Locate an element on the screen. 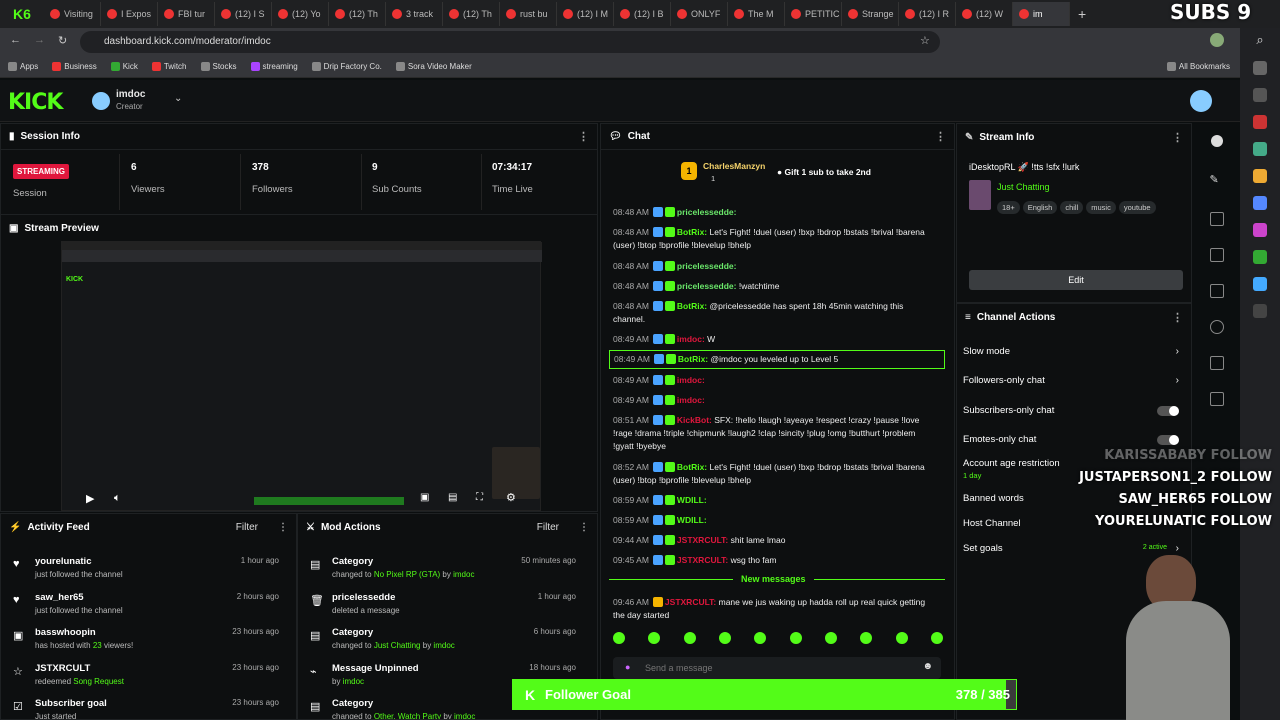 The height and width of the screenshot is (720, 1280). mic-icon: ● is located at coordinates (627, 667).